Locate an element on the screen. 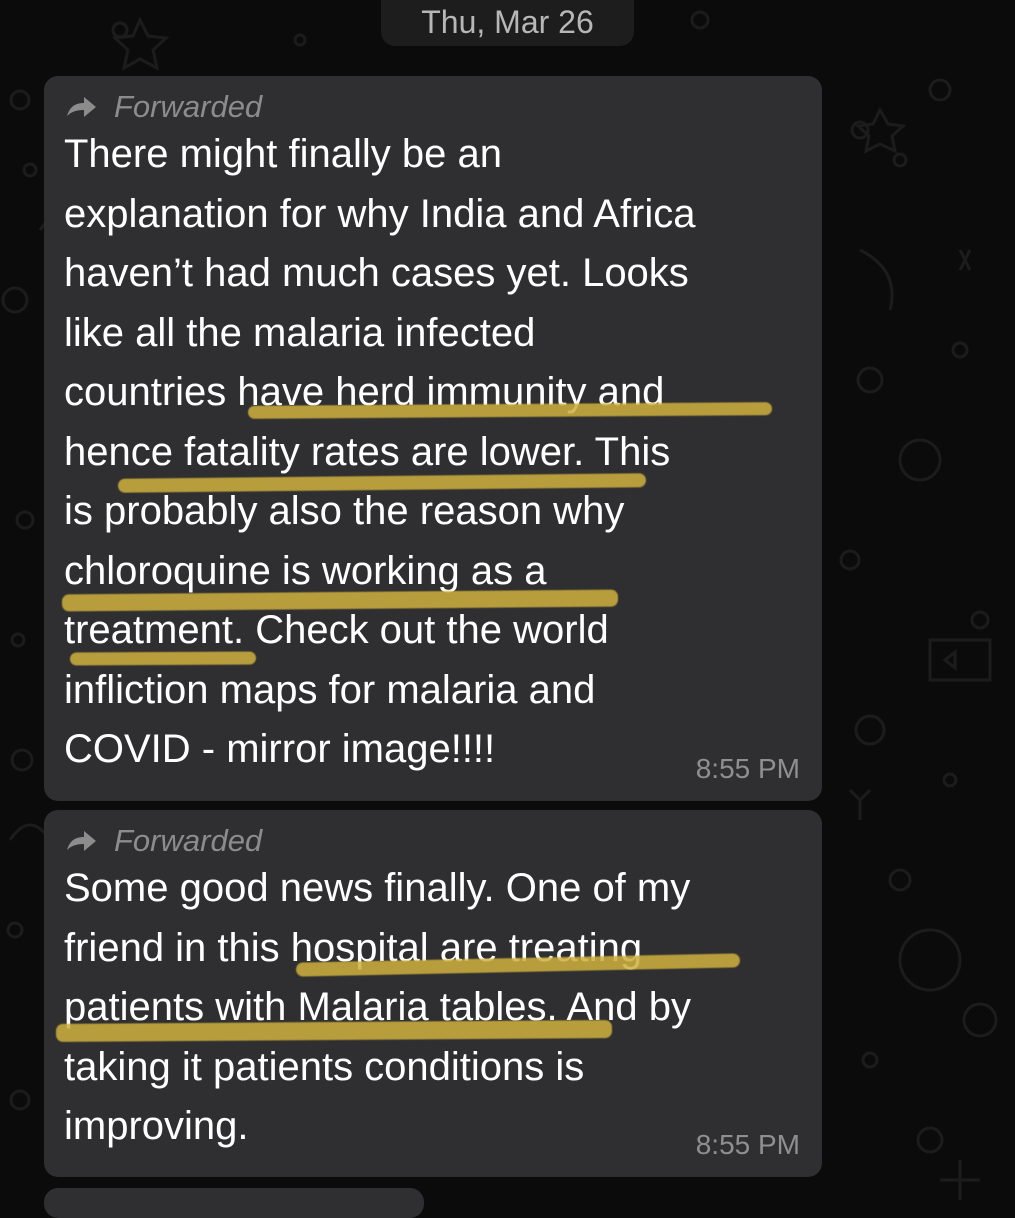 The width and height of the screenshot is (1015, 1218). highlight-mark is located at coordinates (163, 658).